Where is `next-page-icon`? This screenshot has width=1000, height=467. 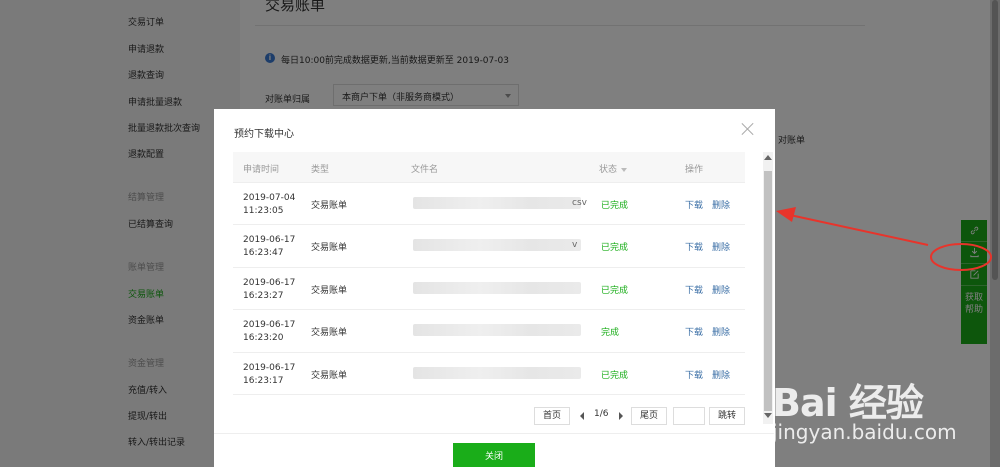
next-page-icon is located at coordinates (621, 416).